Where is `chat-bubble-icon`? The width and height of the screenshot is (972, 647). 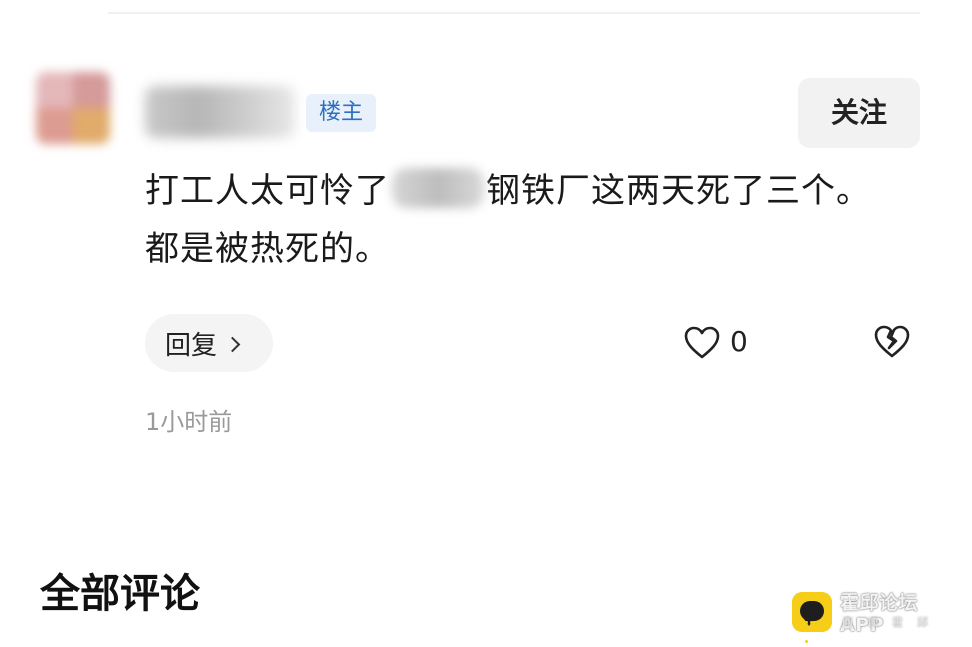
chat-bubble-icon is located at coordinates (812, 617).